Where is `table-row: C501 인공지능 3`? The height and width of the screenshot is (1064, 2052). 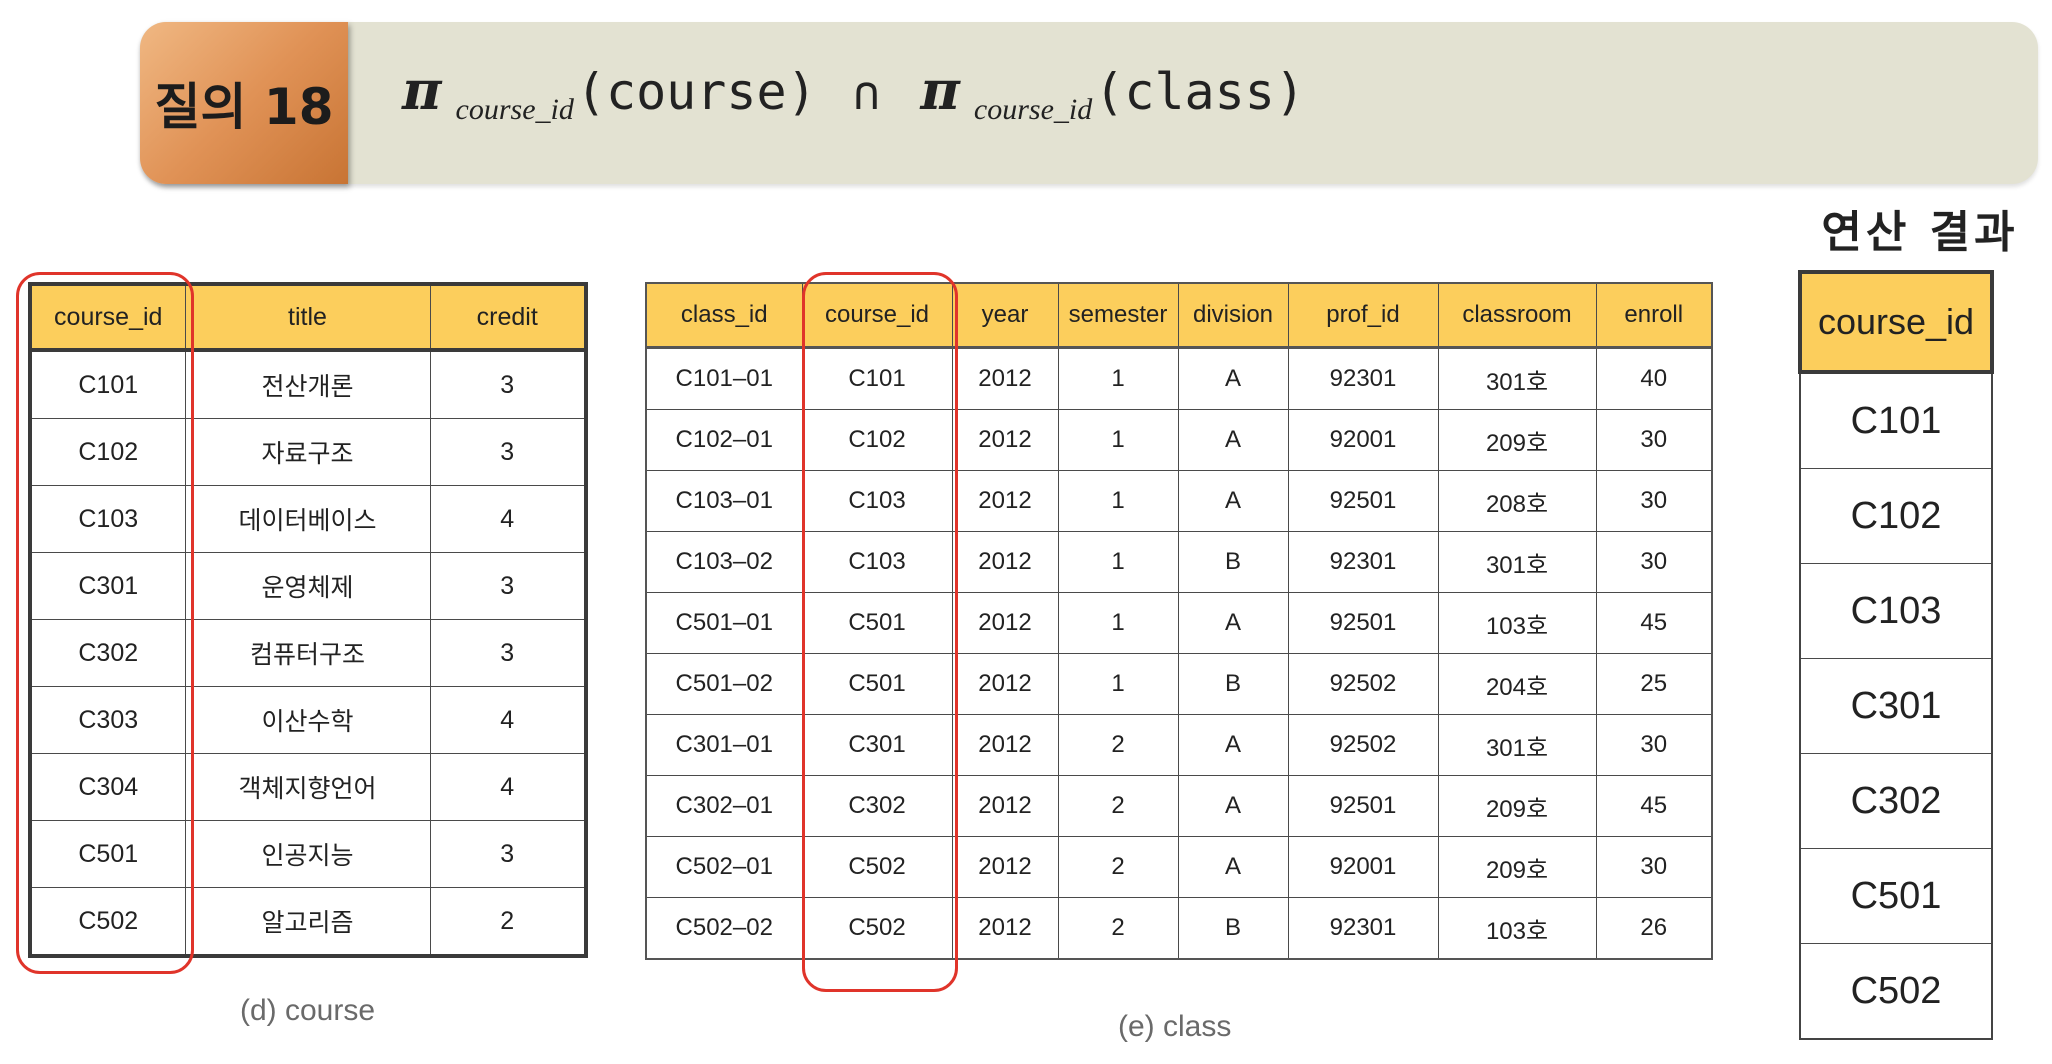
table-row: C501 인공지능 3 is located at coordinates (308, 854).